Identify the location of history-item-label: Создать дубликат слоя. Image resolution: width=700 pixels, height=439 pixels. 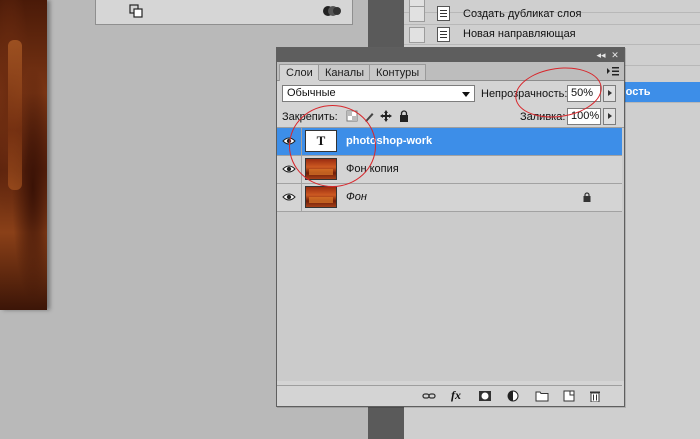
(522, 14).